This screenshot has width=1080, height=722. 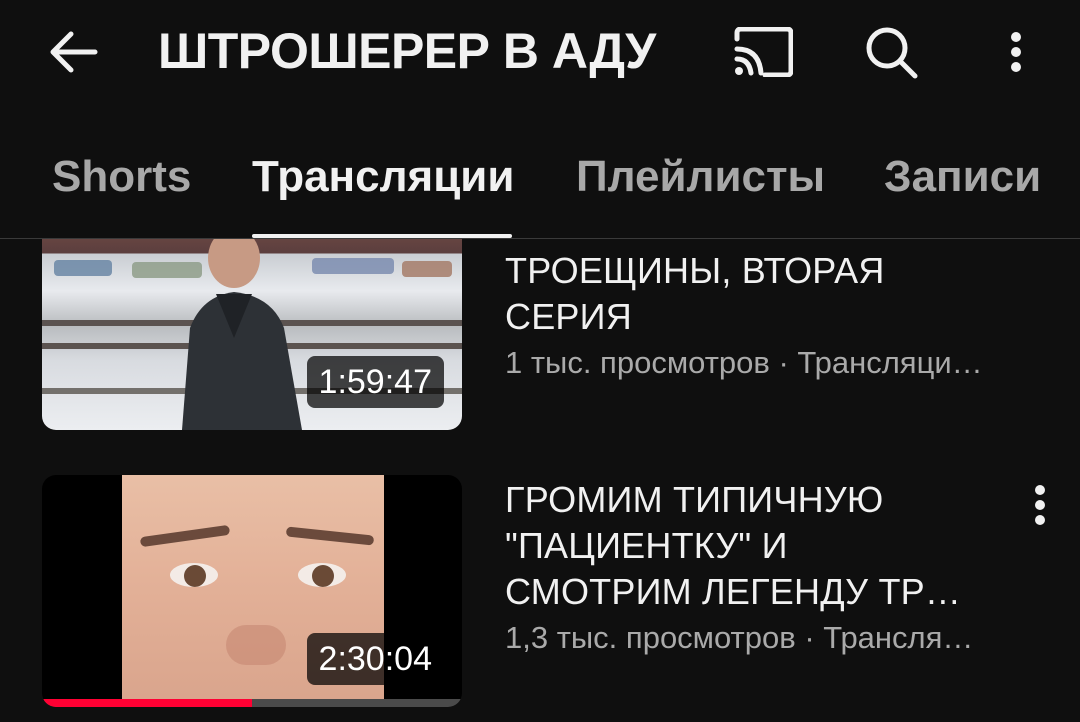 I want to click on video-title-line: "ПАЦИЕНТКУ" И, so click(x=646, y=545).